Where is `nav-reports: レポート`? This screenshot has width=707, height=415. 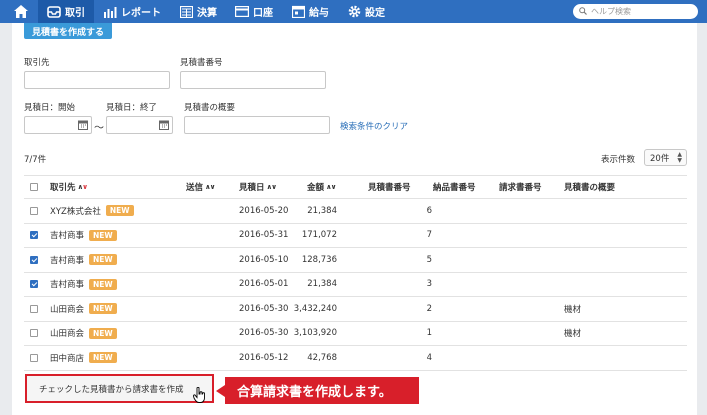 nav-reports: レポート is located at coordinates (132, 11).